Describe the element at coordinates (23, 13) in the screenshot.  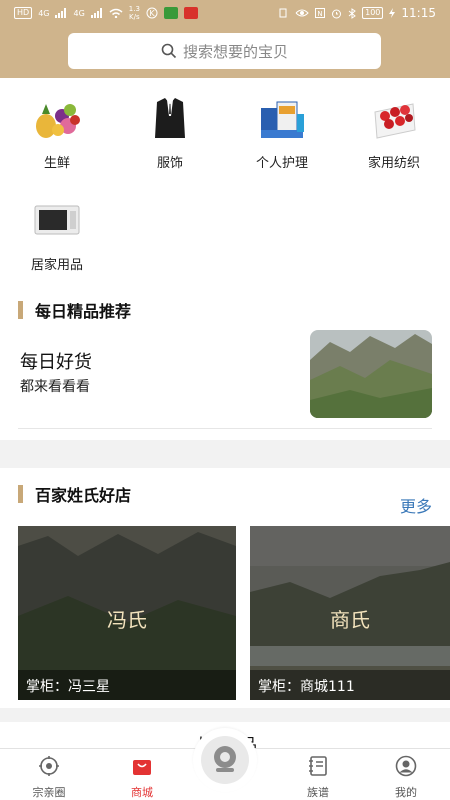
I see `hd-indicator: HD` at that location.